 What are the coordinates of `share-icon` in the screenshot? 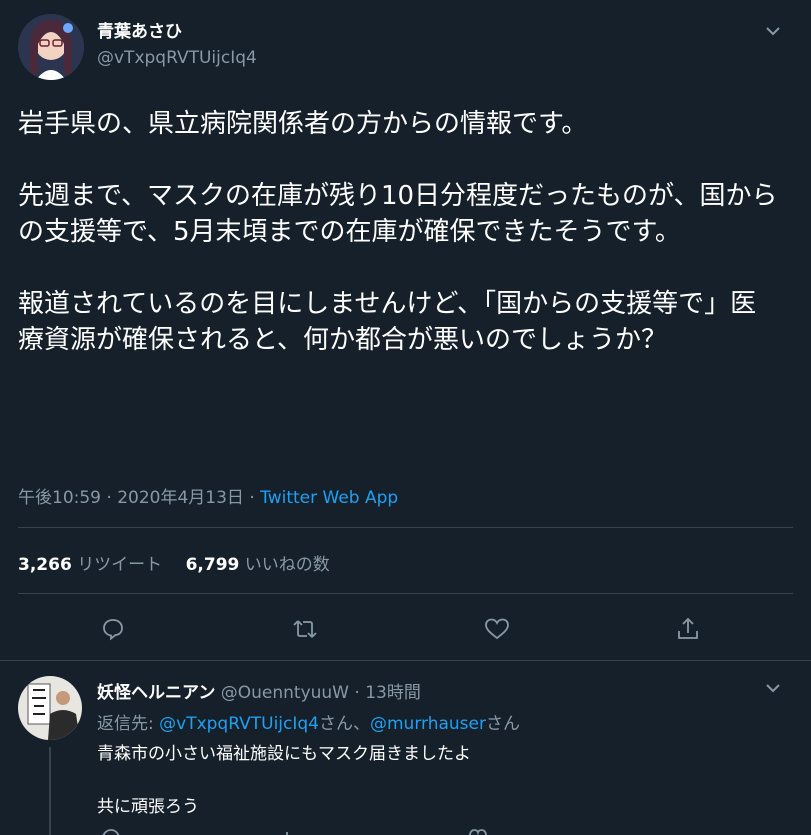 It's located at (688, 629).